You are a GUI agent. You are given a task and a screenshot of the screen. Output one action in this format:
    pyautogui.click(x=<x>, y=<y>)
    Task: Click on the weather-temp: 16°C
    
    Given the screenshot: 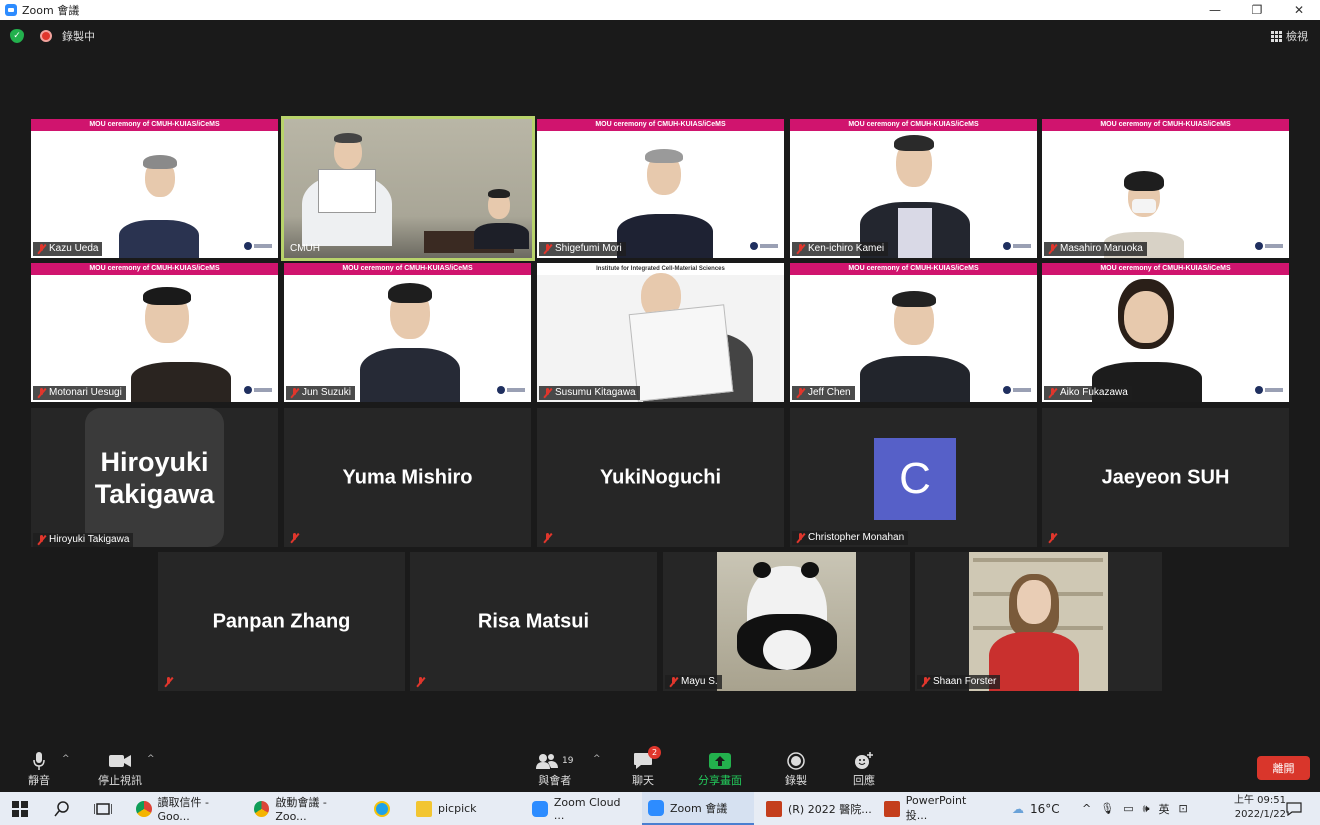 What is the action you would take?
    pyautogui.click(x=1045, y=808)
    